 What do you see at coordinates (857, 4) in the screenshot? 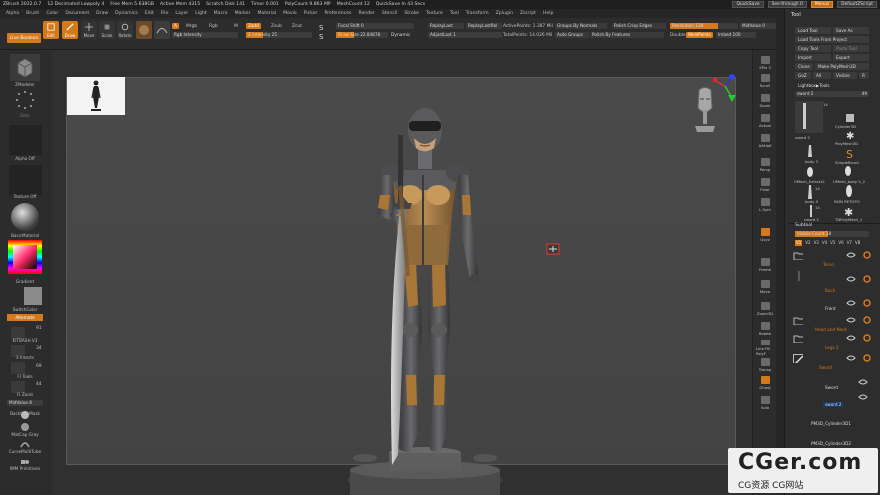
I see `default-zscript-button: DefaultZScript` at bounding box center [857, 4].